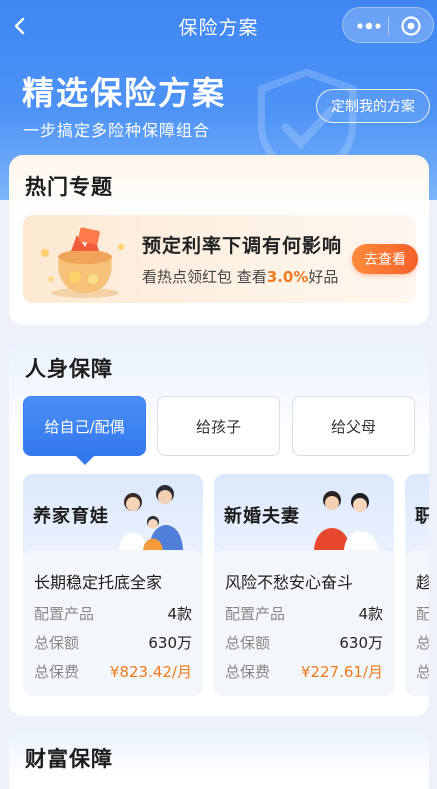 Image resolution: width=437 pixels, height=789 pixels. What do you see at coordinates (124, 93) in the screenshot?
I see `hero-title: 精选保险方案` at bounding box center [124, 93].